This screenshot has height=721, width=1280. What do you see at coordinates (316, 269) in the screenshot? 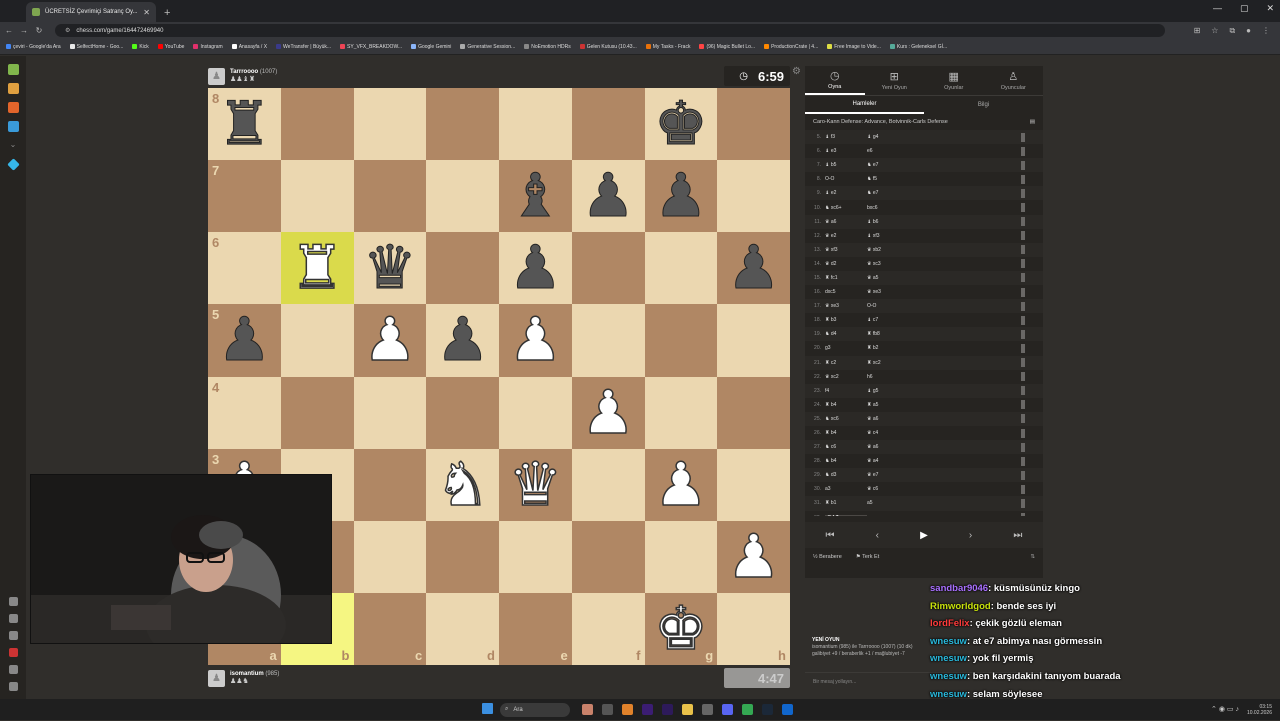
I see `white-rook-icon: ♜` at bounding box center [316, 269].